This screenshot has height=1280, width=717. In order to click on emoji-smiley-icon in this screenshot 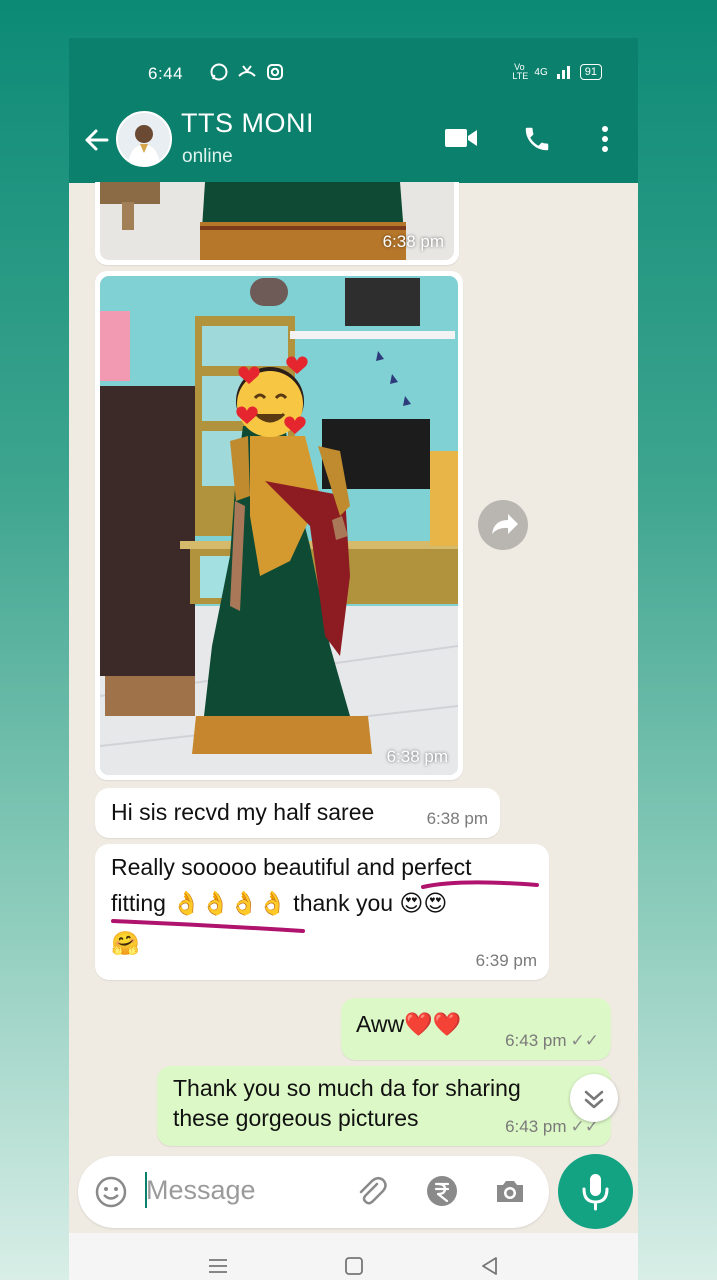, I will do `click(111, 1192)`.